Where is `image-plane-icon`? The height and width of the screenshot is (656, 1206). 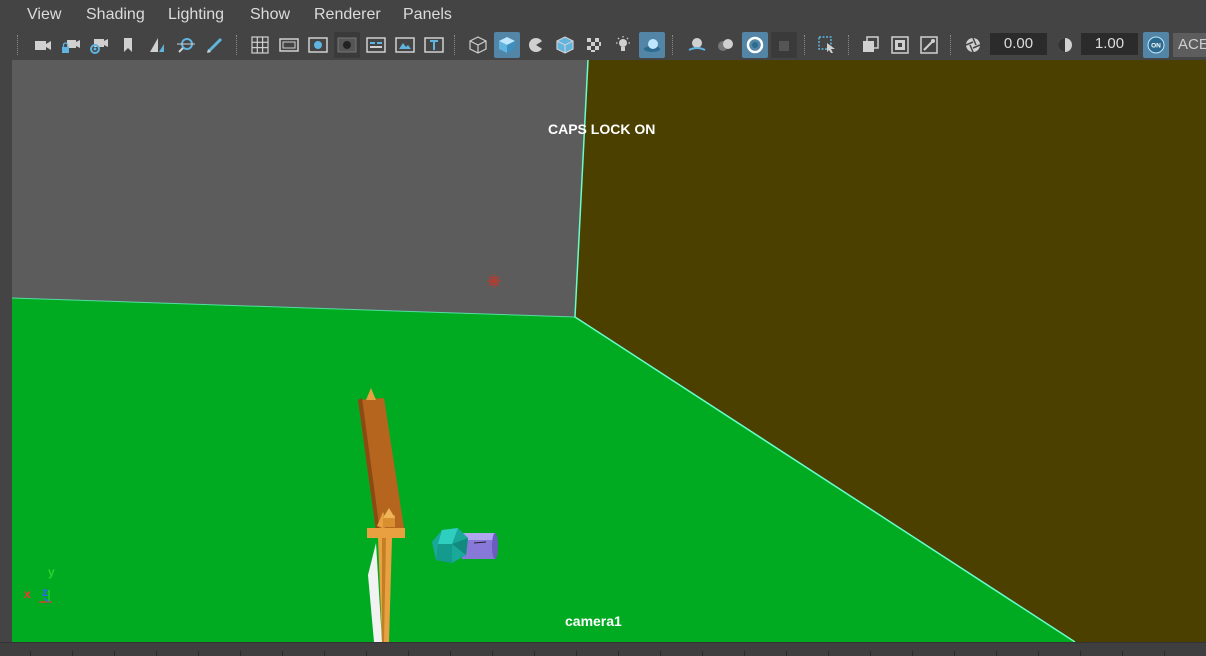 image-plane-icon is located at coordinates (157, 45).